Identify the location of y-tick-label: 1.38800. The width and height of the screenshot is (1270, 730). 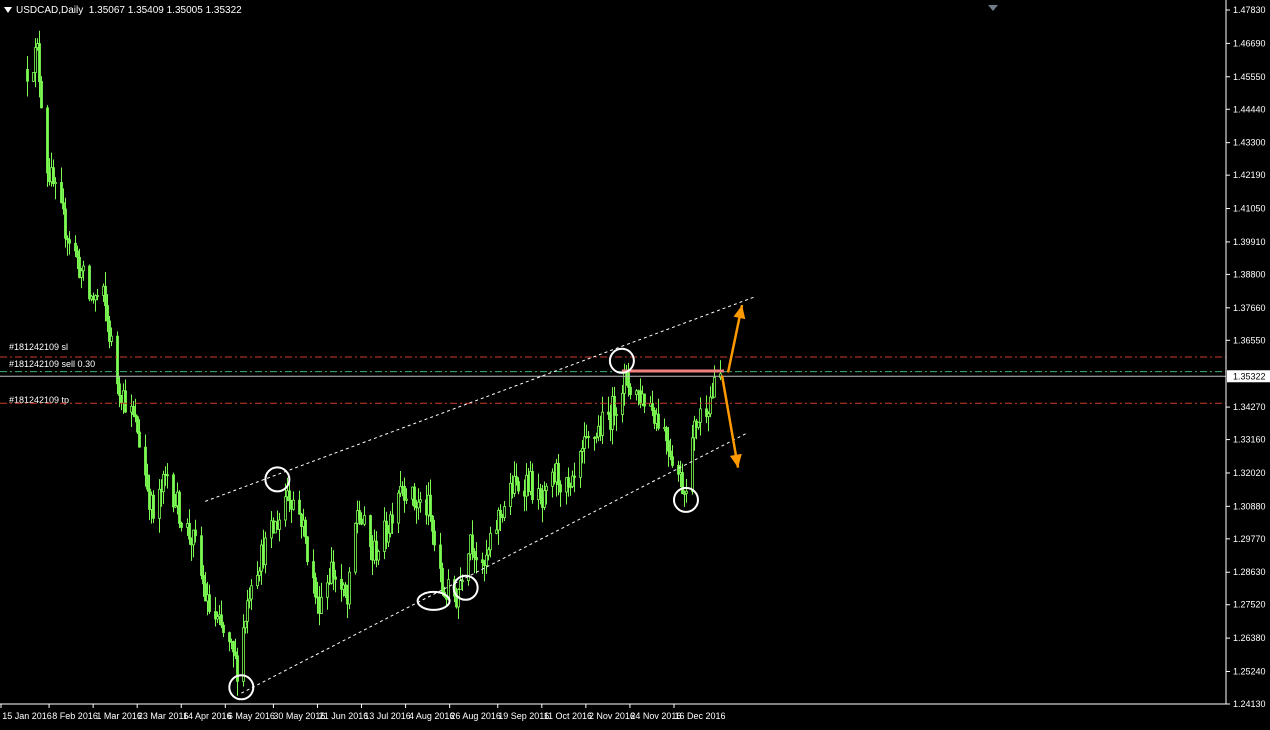
(1249, 274).